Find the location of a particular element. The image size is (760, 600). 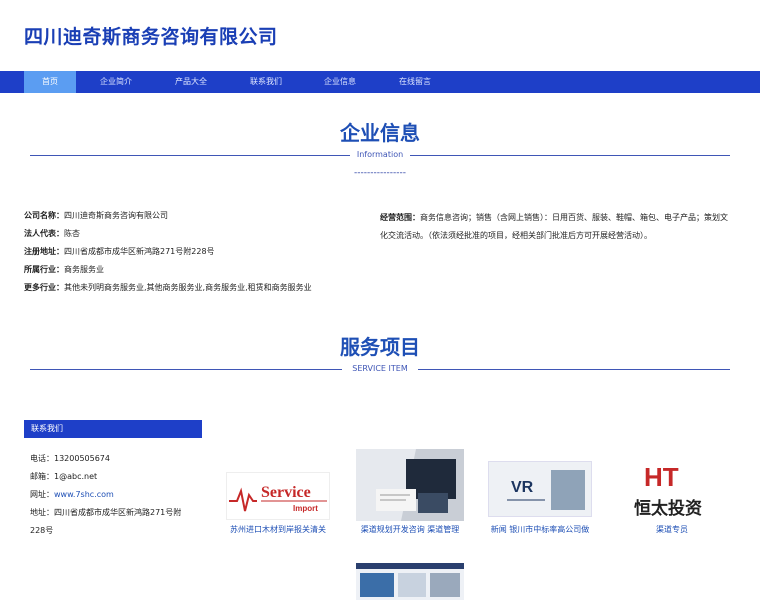

web-screenshot-icon is located at coordinates (410, 581).